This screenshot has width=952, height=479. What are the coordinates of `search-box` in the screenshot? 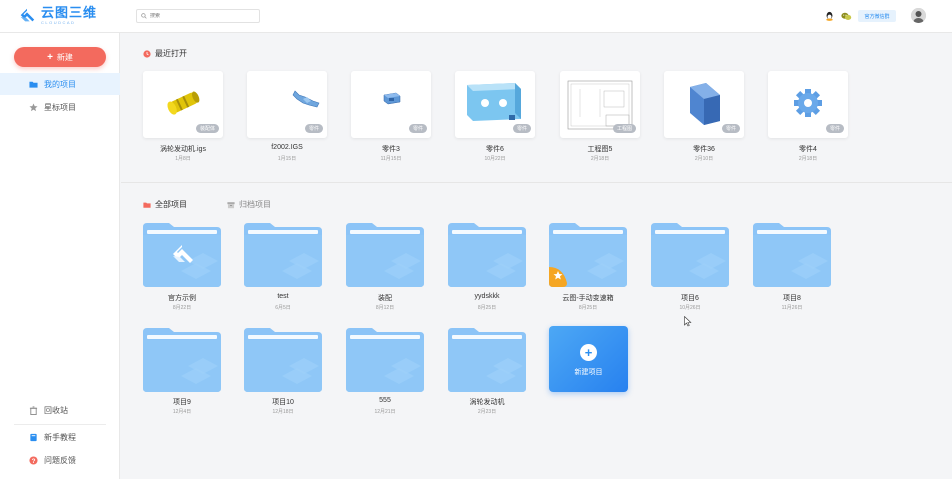 It's located at (198, 16).